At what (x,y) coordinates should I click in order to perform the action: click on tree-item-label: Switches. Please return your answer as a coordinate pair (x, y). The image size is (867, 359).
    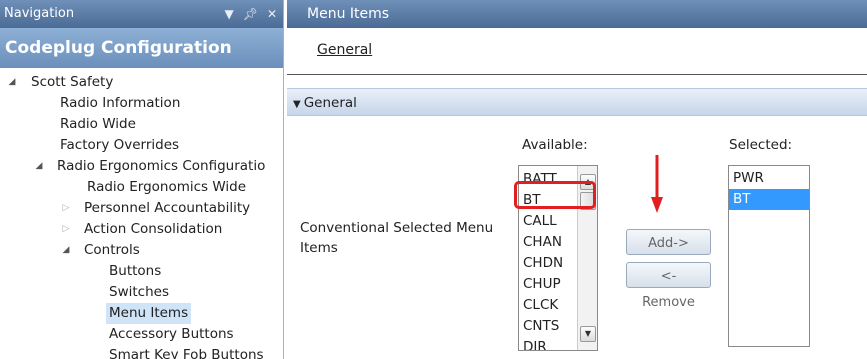
    Looking at the image, I should click on (139, 292).